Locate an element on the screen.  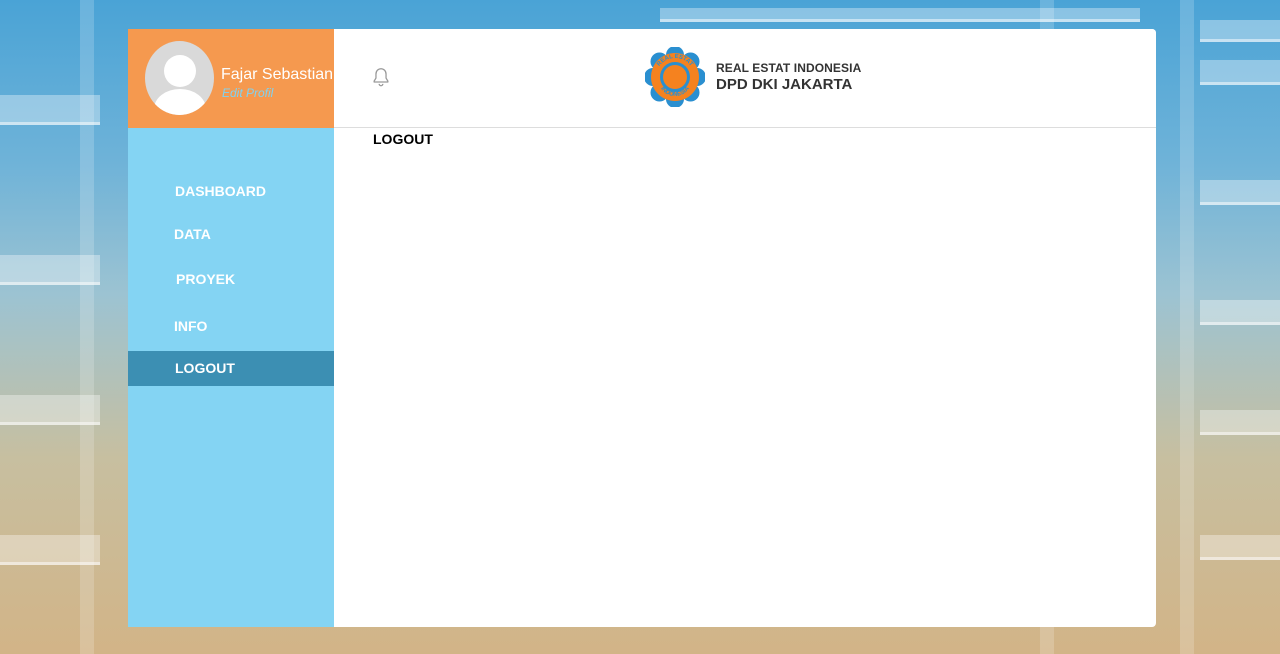
logo-subtitle: DPD DKI JAKARTA is located at coordinates (784, 84).